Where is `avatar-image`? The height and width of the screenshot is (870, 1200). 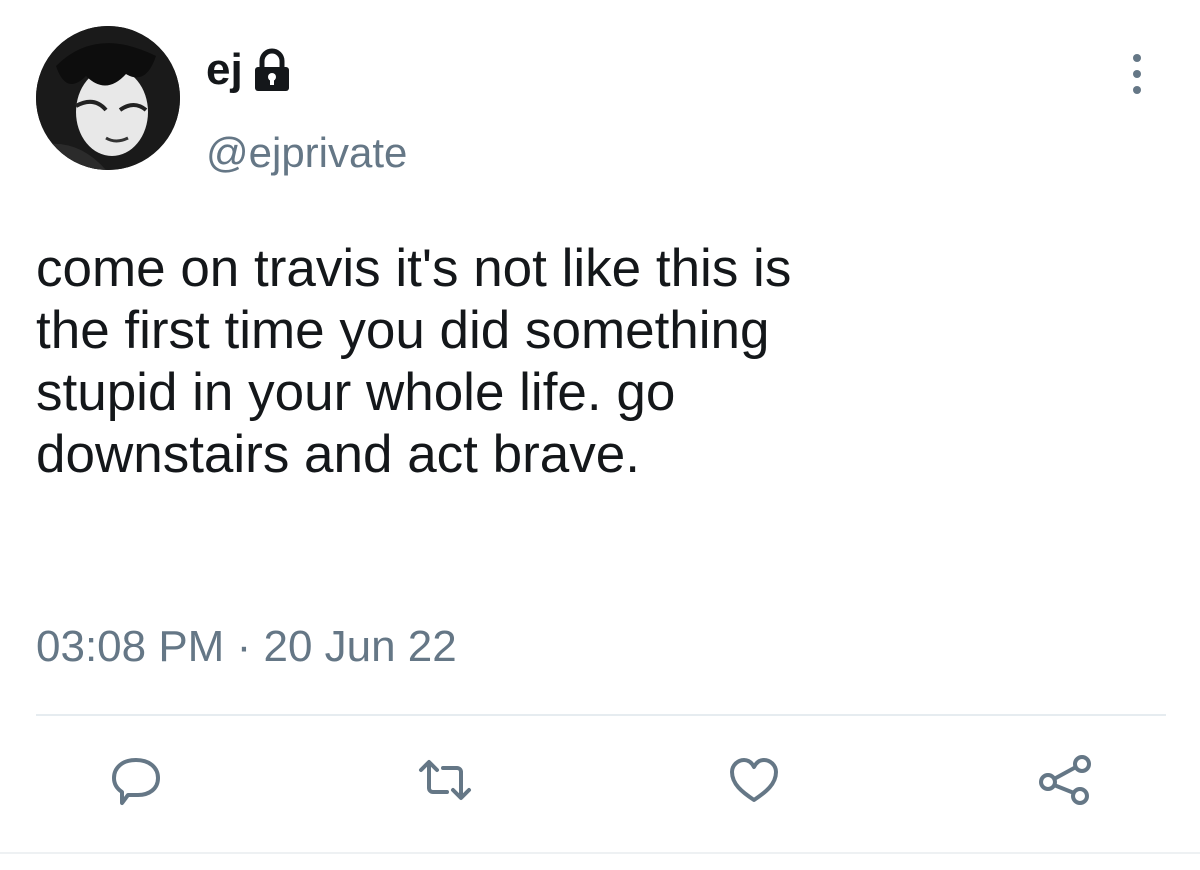 avatar-image is located at coordinates (108, 98).